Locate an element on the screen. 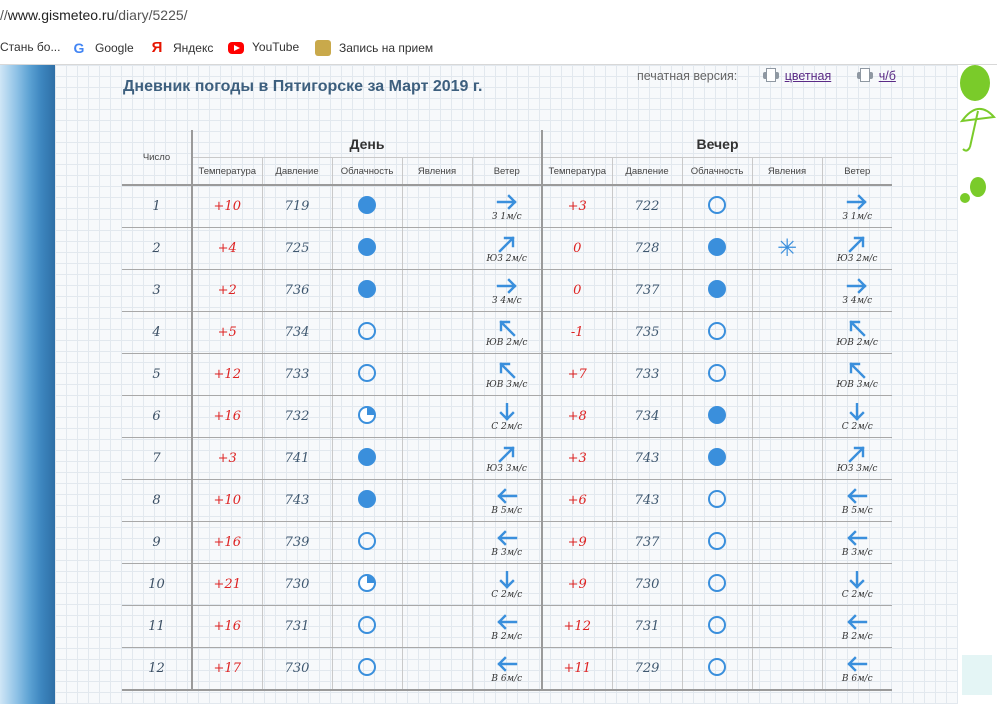  evening-pressure: 737 is located at coordinates (646, 290).